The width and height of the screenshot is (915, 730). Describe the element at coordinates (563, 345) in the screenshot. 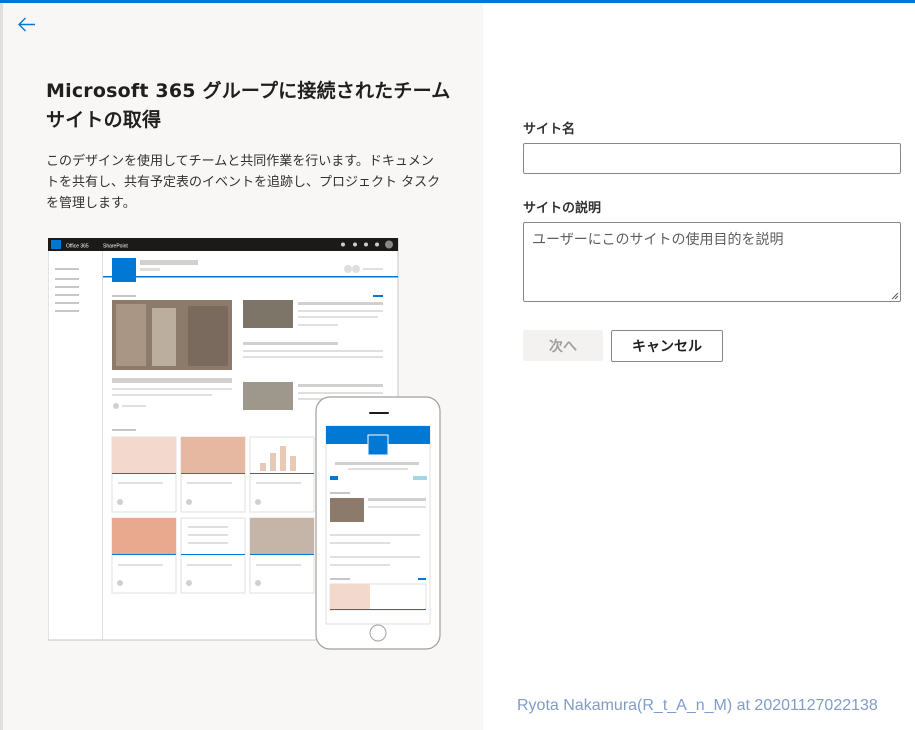

I see `next-button: 次へ` at that location.